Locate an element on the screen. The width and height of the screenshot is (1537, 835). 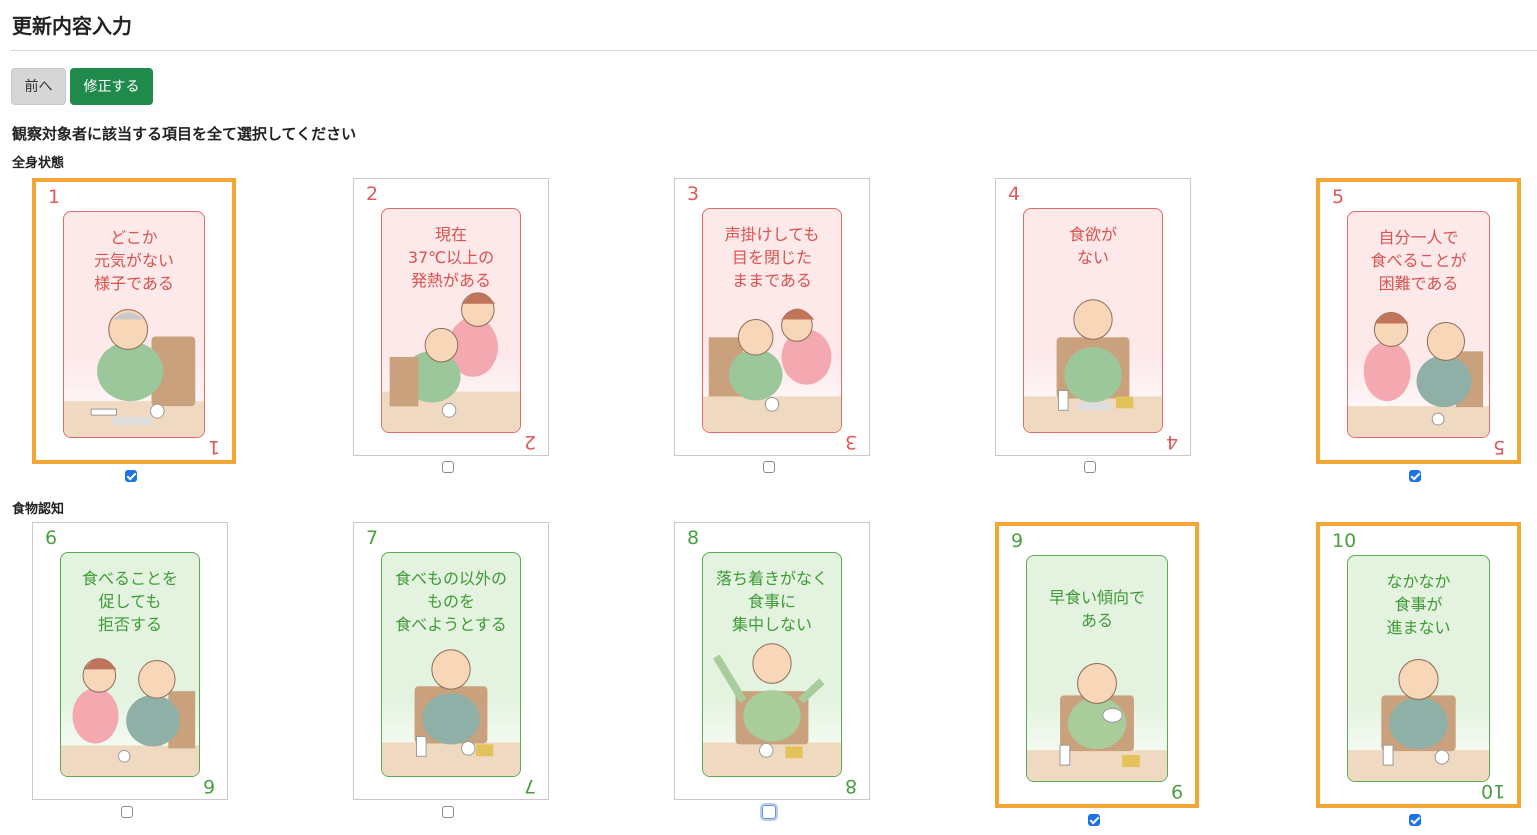
section-label-food-recognition: 食物認知 is located at coordinates (38, 509).